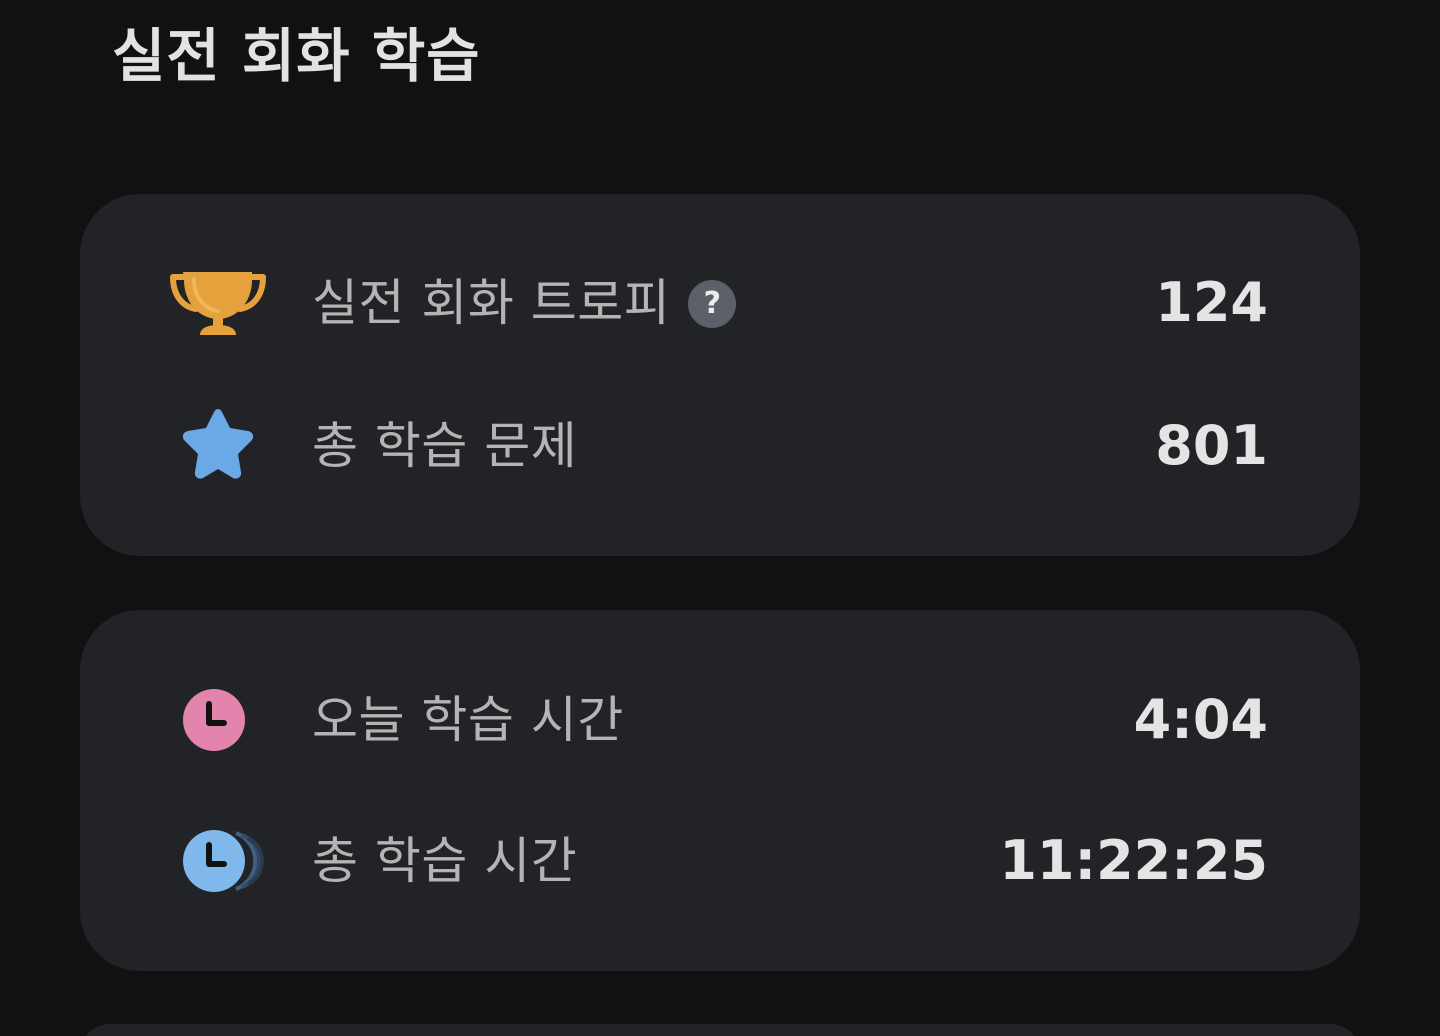 The height and width of the screenshot is (1036, 1440). I want to click on clock-stack-icon, so click(218, 861).